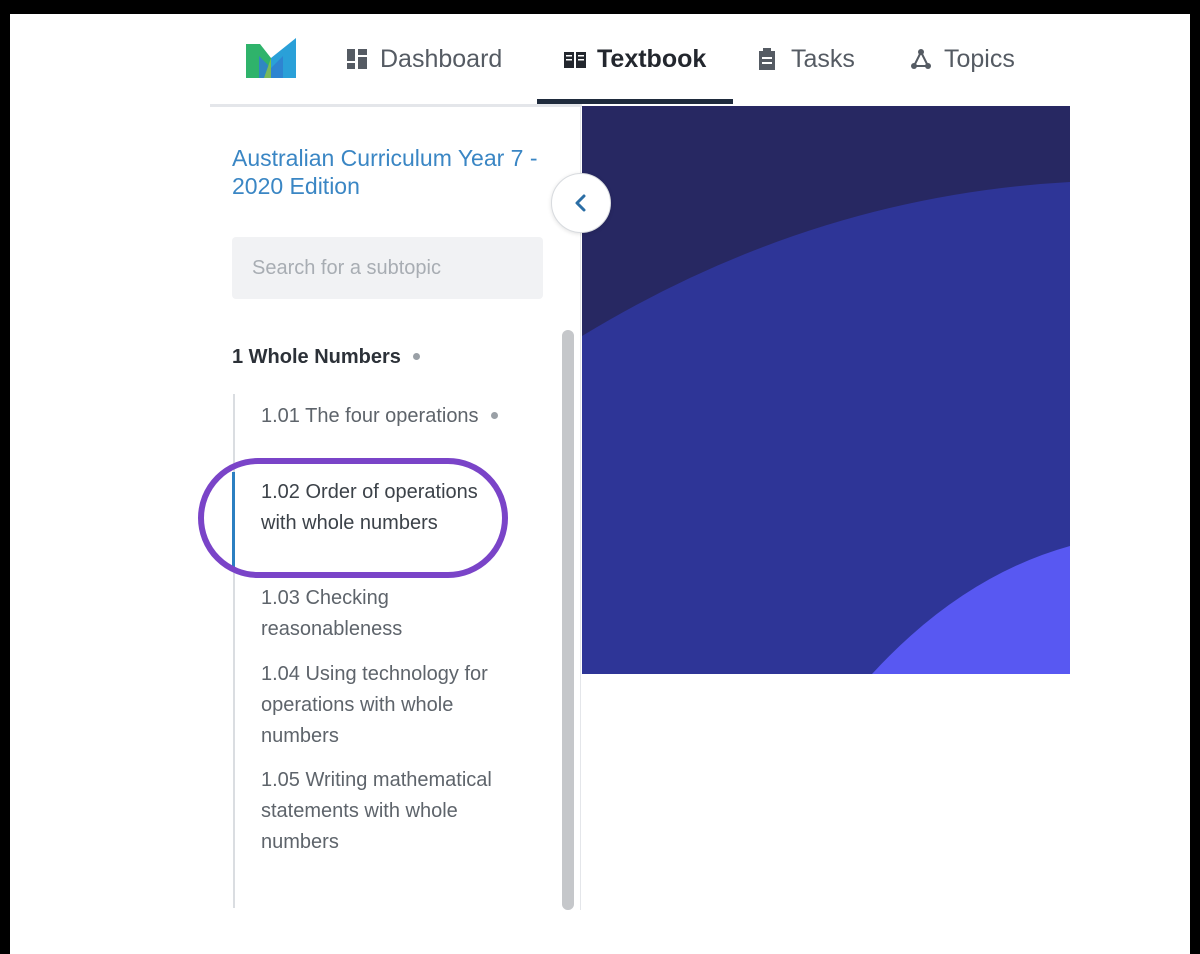 This screenshot has height=954, width=1200. Describe the element at coordinates (823, 58) in the screenshot. I see `nav-label: Tasks` at that location.